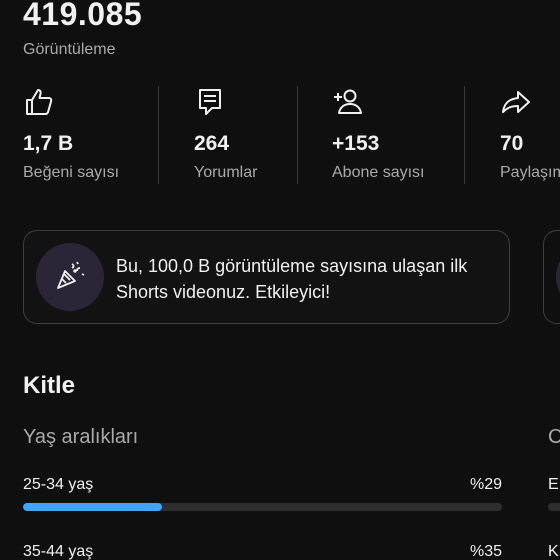 The image size is (560, 560). Describe the element at coordinates (553, 484) in the screenshot. I see `second-row-label: E` at that location.